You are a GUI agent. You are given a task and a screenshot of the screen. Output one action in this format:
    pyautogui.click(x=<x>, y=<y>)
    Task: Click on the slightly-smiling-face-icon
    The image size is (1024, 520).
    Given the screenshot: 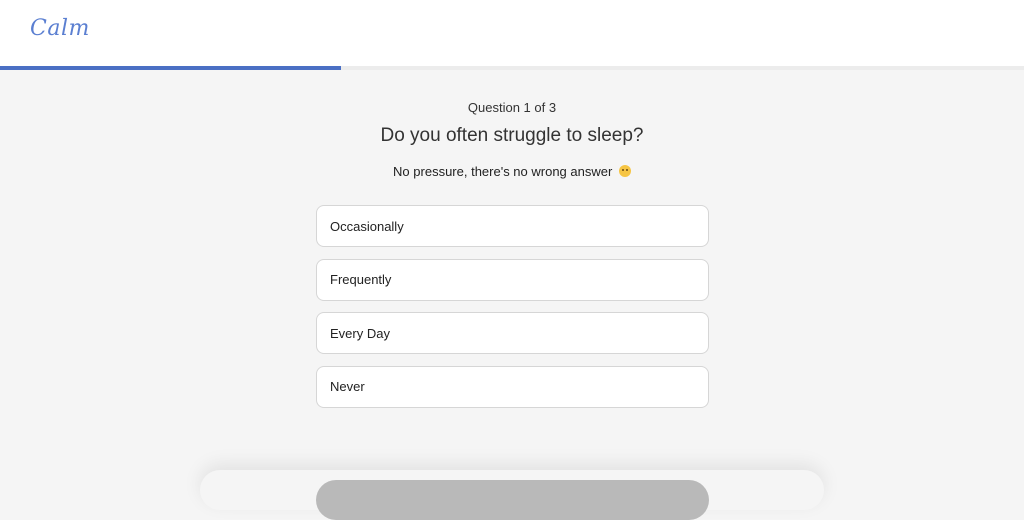 What is the action you would take?
    pyautogui.click(x=624, y=171)
    